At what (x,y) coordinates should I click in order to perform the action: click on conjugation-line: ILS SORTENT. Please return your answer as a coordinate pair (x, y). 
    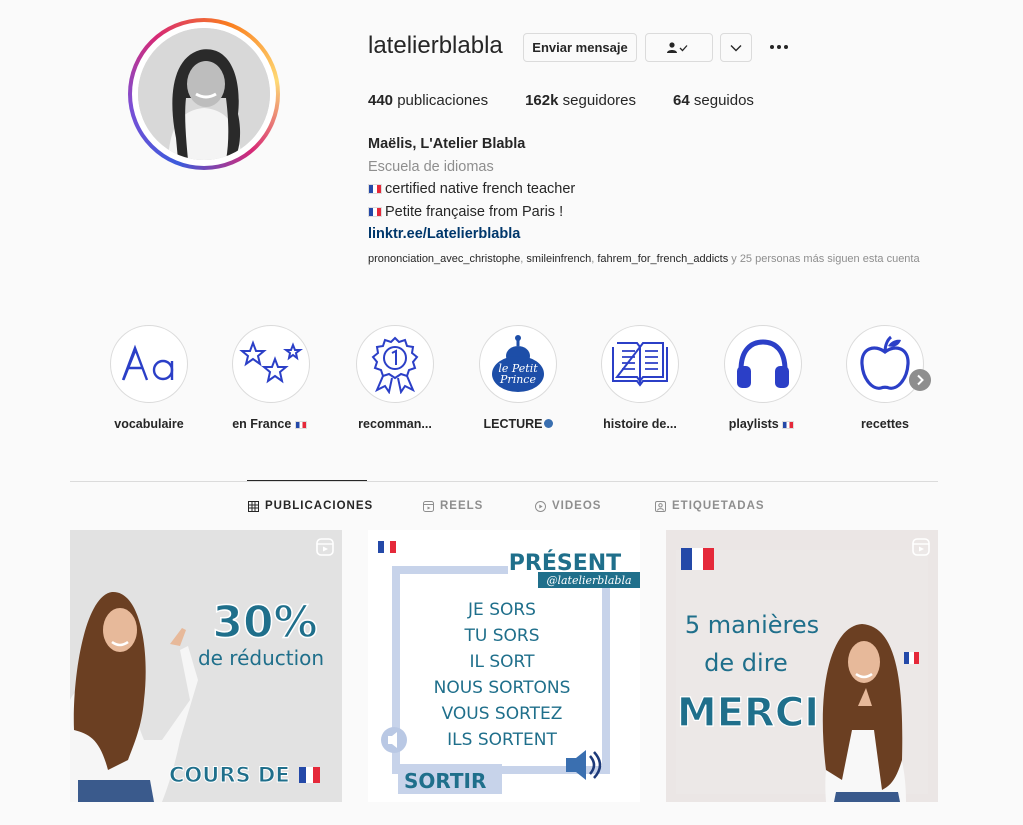
    Looking at the image, I should click on (502, 740).